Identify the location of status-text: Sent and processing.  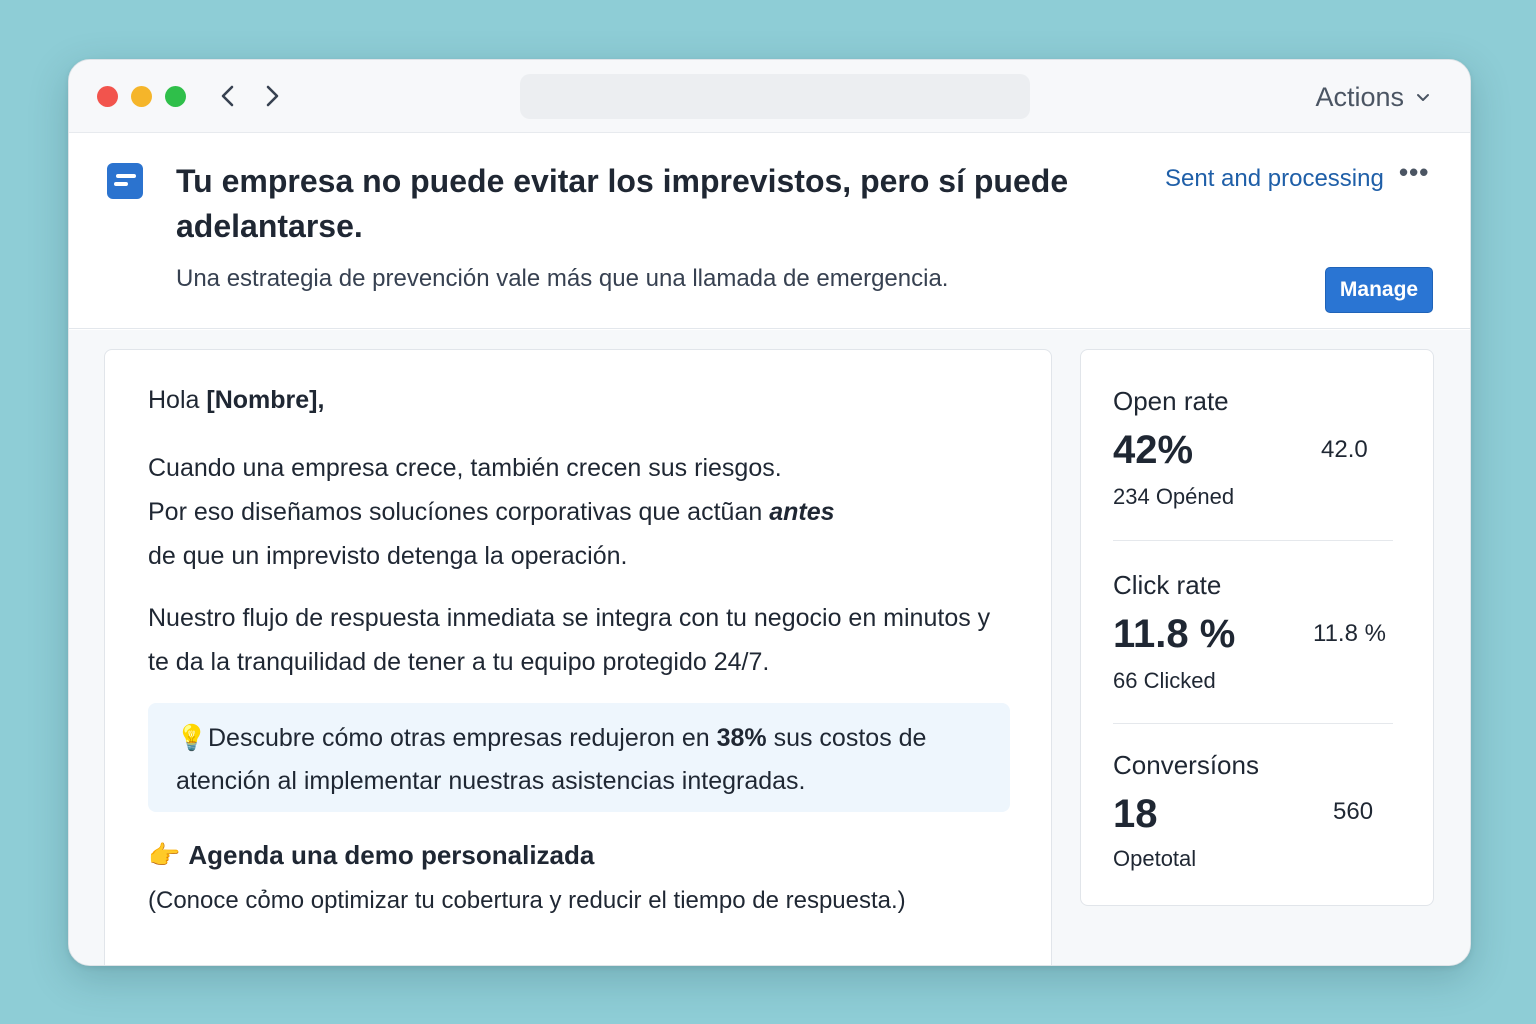
(1274, 178).